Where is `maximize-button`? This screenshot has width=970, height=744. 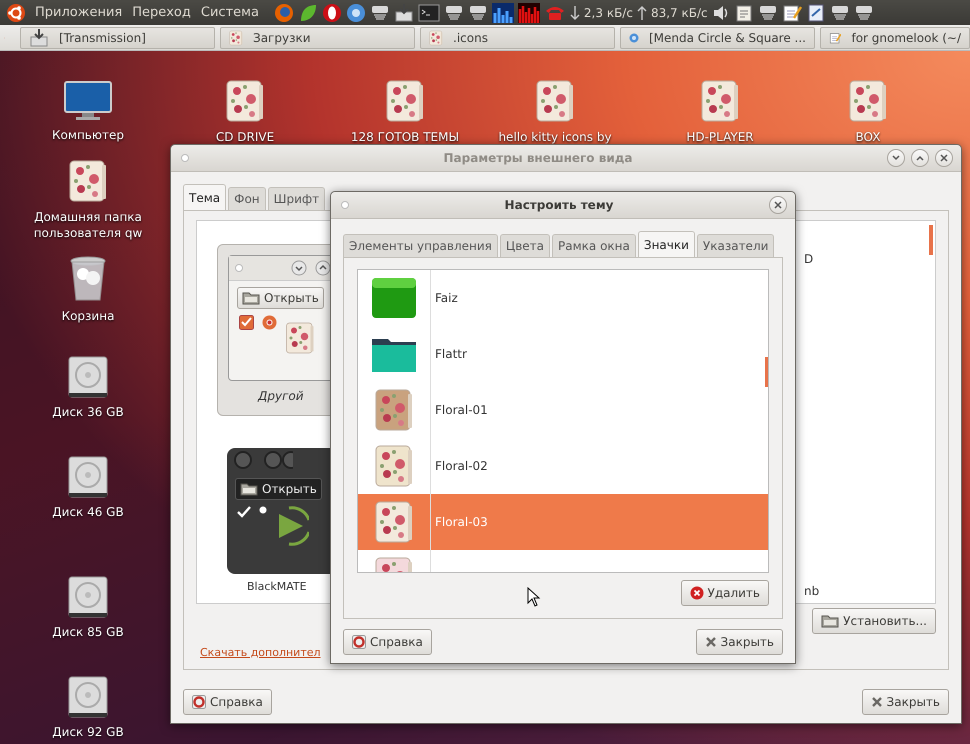
maximize-button is located at coordinates (920, 158).